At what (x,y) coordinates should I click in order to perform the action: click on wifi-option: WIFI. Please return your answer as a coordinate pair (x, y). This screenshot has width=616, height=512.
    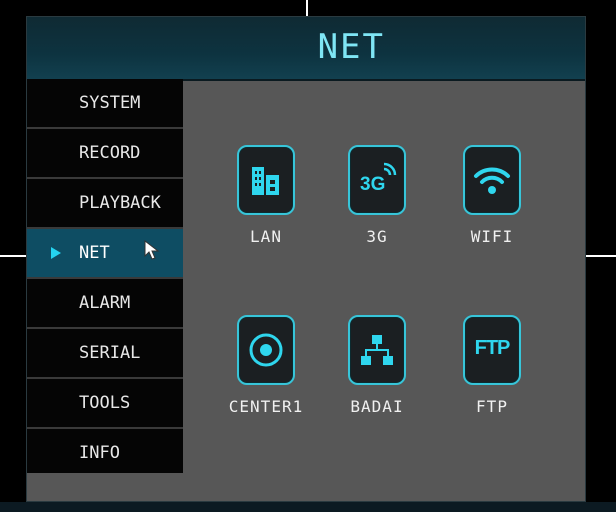
    Looking at the image, I should click on (492, 195).